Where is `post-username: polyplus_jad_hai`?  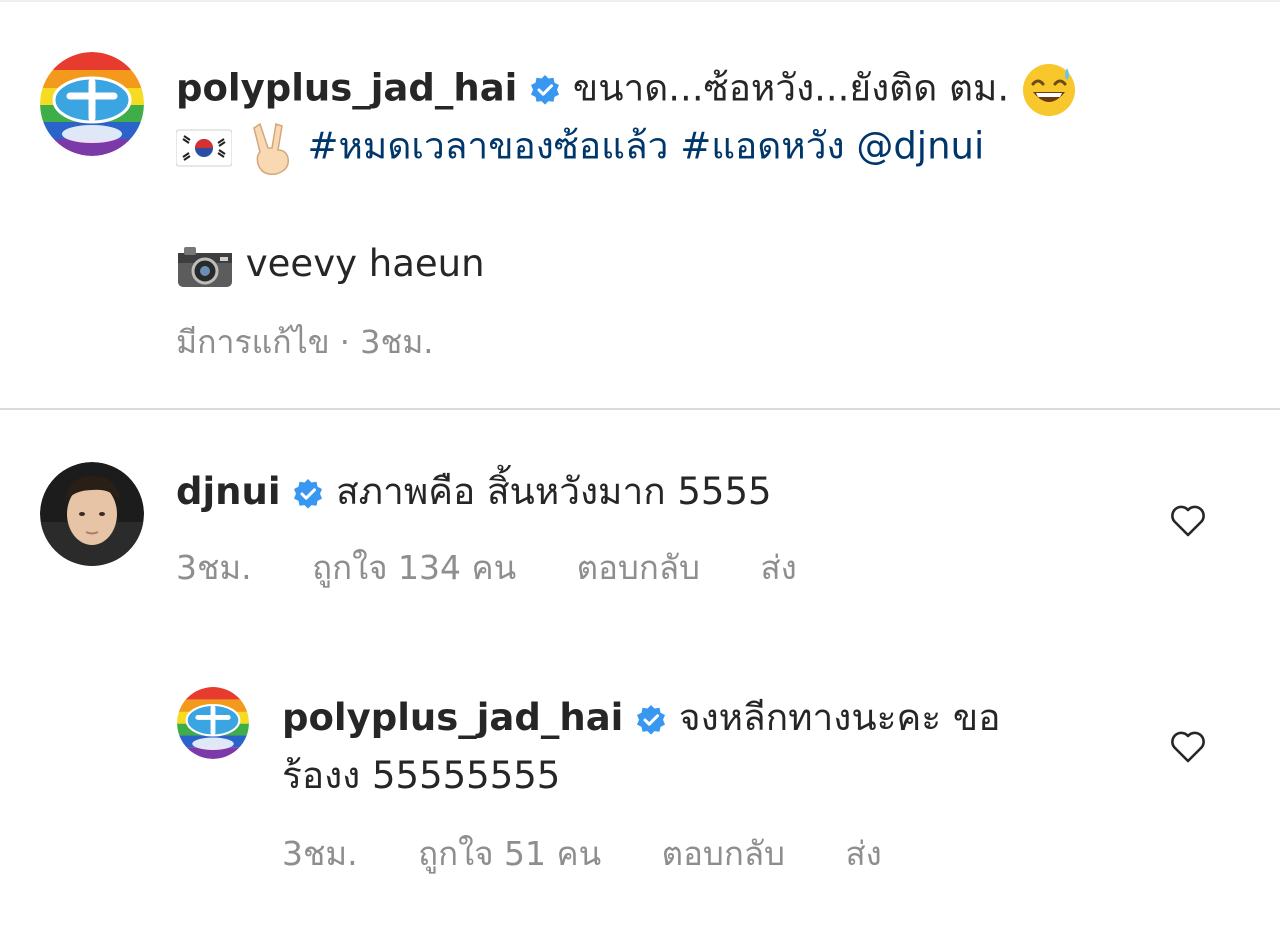
post-username: polyplus_jad_hai is located at coordinates (346, 88).